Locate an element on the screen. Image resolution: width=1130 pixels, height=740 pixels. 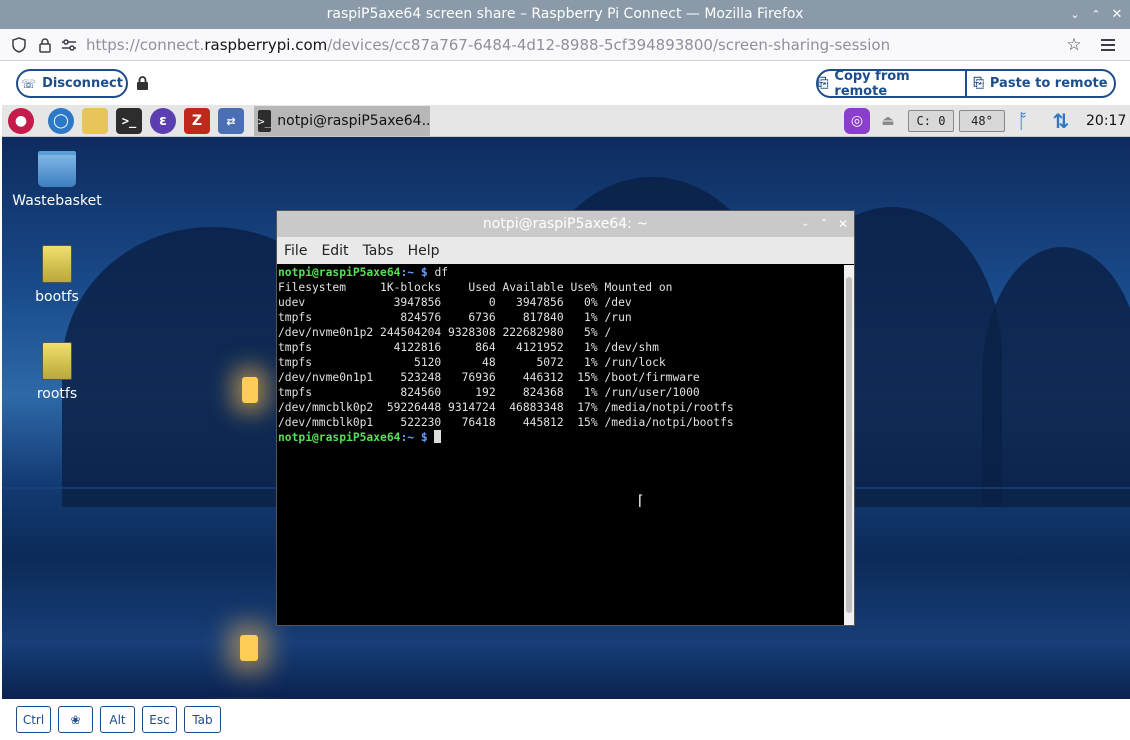
menu-icon is located at coordinates (1108, 45).